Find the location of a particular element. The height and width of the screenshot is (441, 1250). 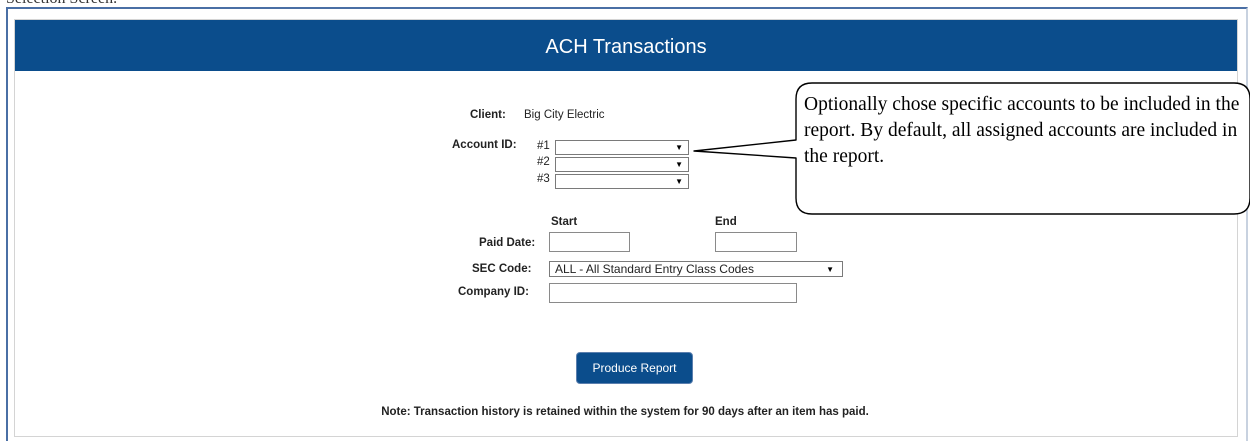

paid-date-label: Paid Date: is located at coordinates (507, 243).